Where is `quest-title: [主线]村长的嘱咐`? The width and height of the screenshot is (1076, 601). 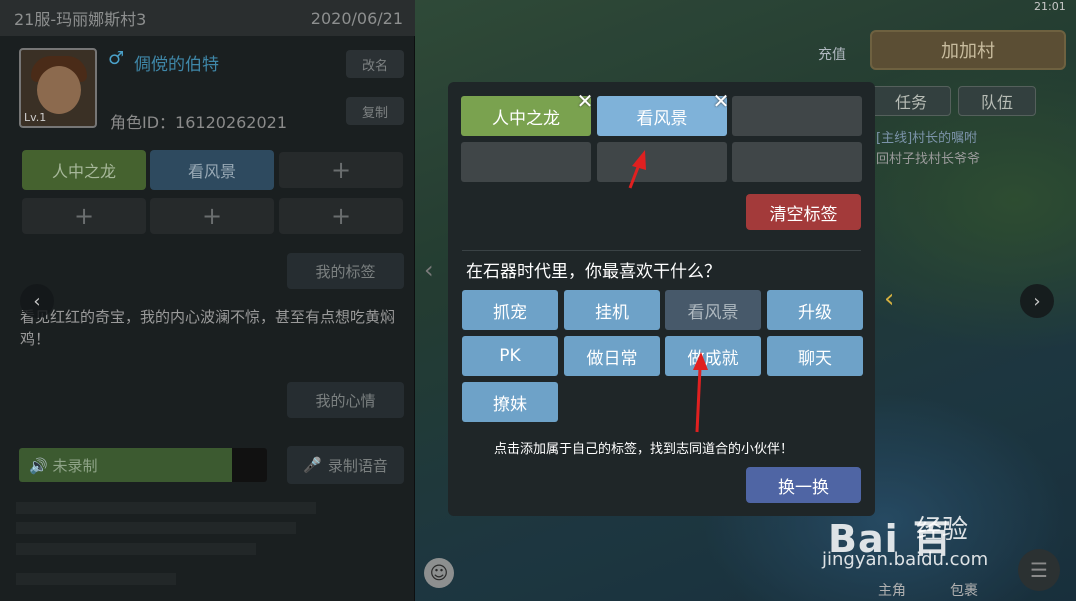
quest-title: [主线]村长的嘱咐 is located at coordinates (926, 136).